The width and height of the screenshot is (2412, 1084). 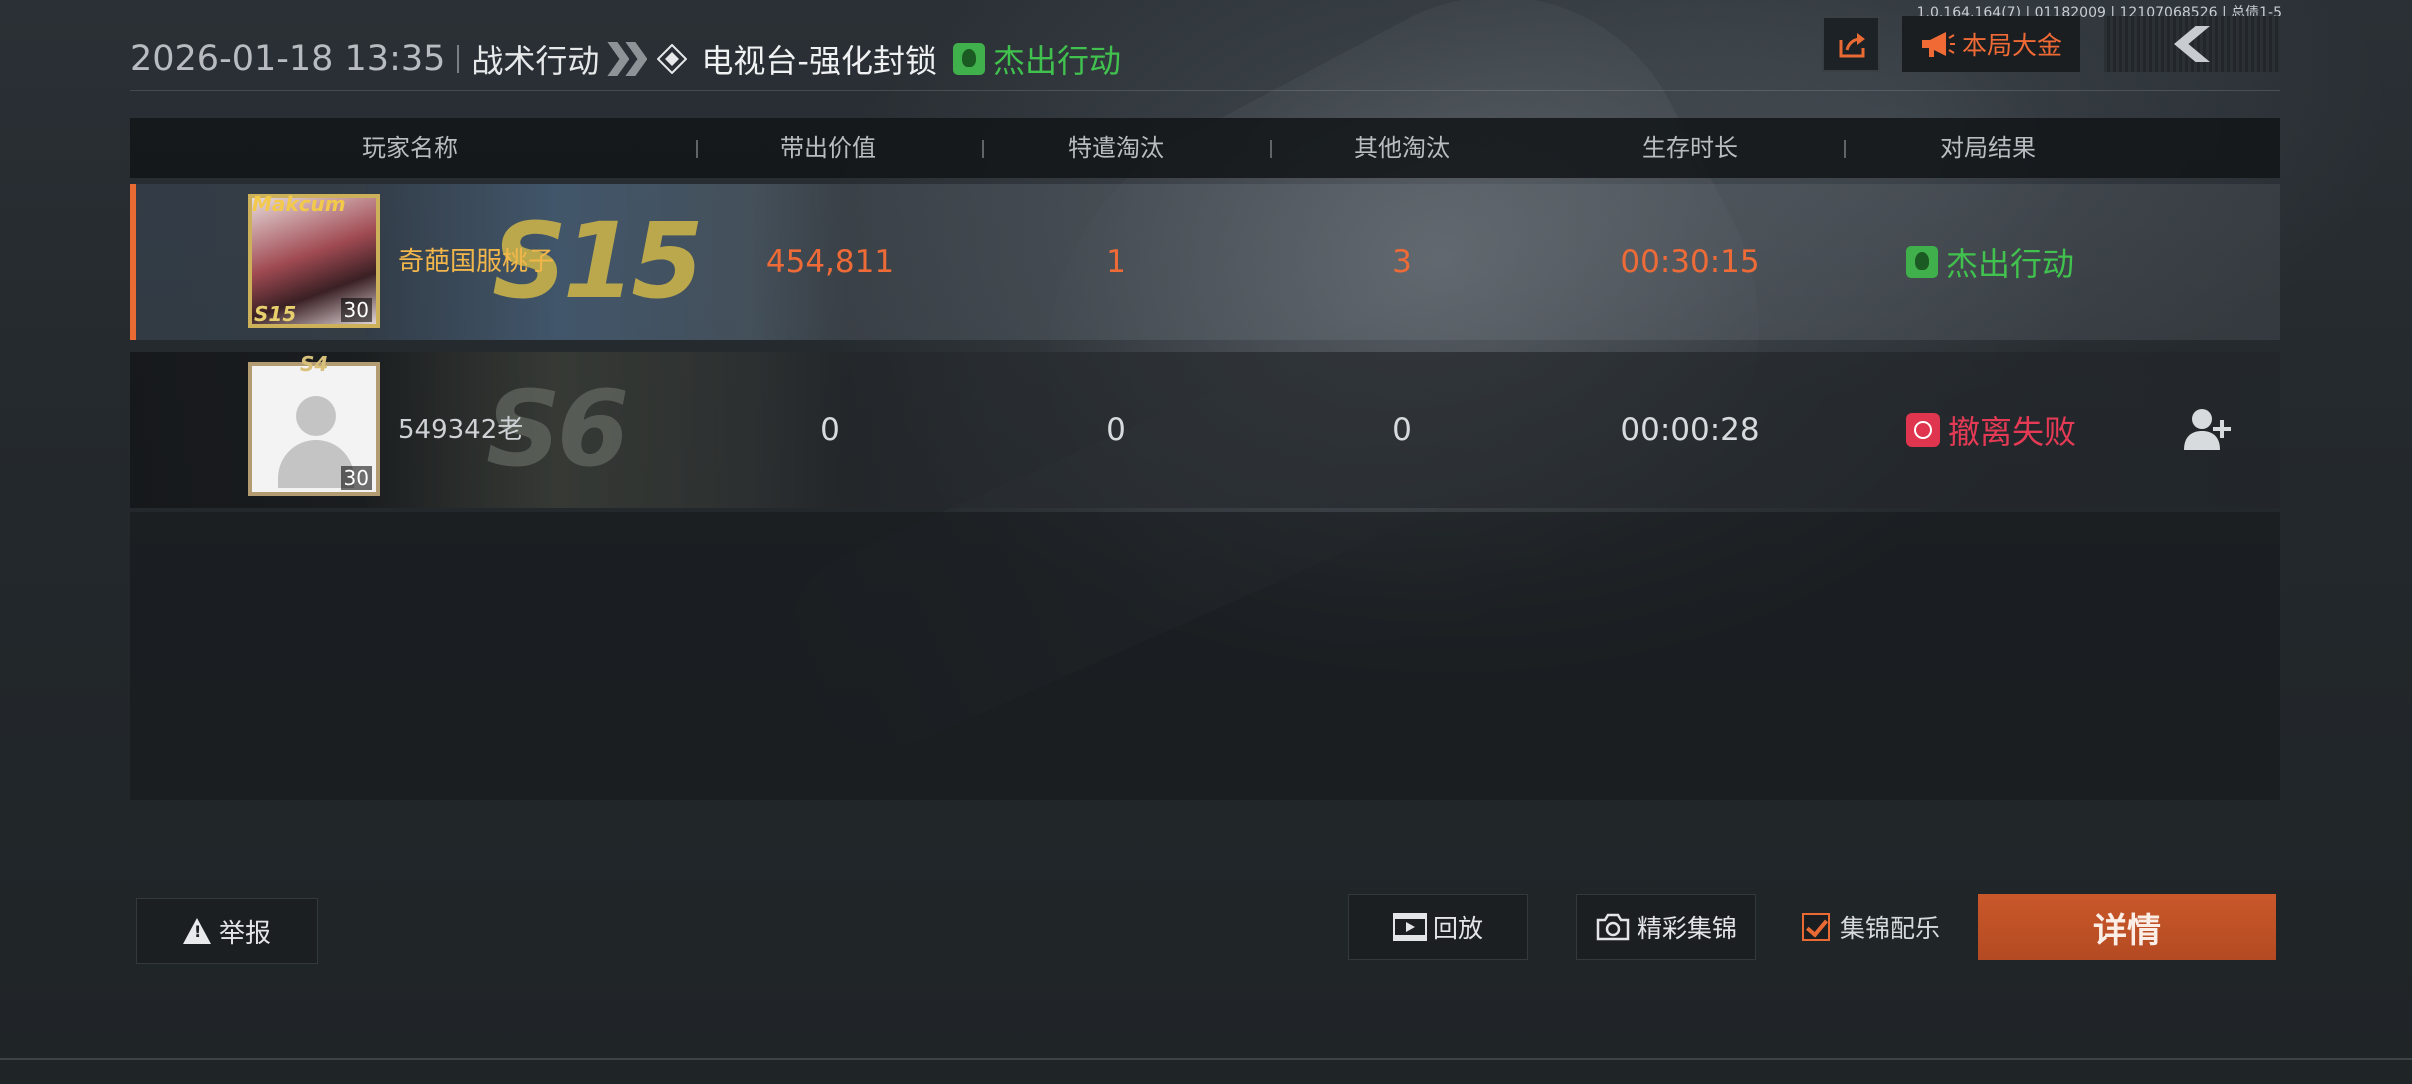 What do you see at coordinates (410, 148) in the screenshot?
I see `column-player-name: 玩家名称` at bounding box center [410, 148].